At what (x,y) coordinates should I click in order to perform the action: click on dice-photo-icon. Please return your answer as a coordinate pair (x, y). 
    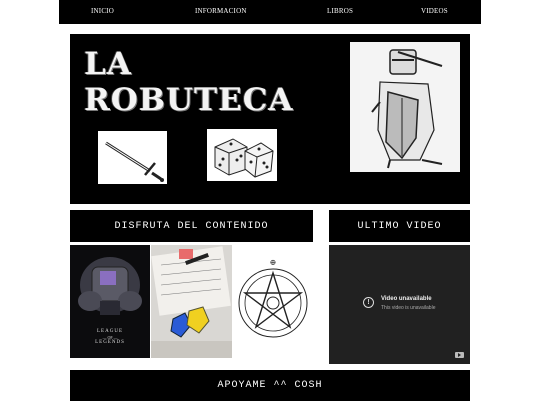
    Looking at the image, I should click on (191, 301).